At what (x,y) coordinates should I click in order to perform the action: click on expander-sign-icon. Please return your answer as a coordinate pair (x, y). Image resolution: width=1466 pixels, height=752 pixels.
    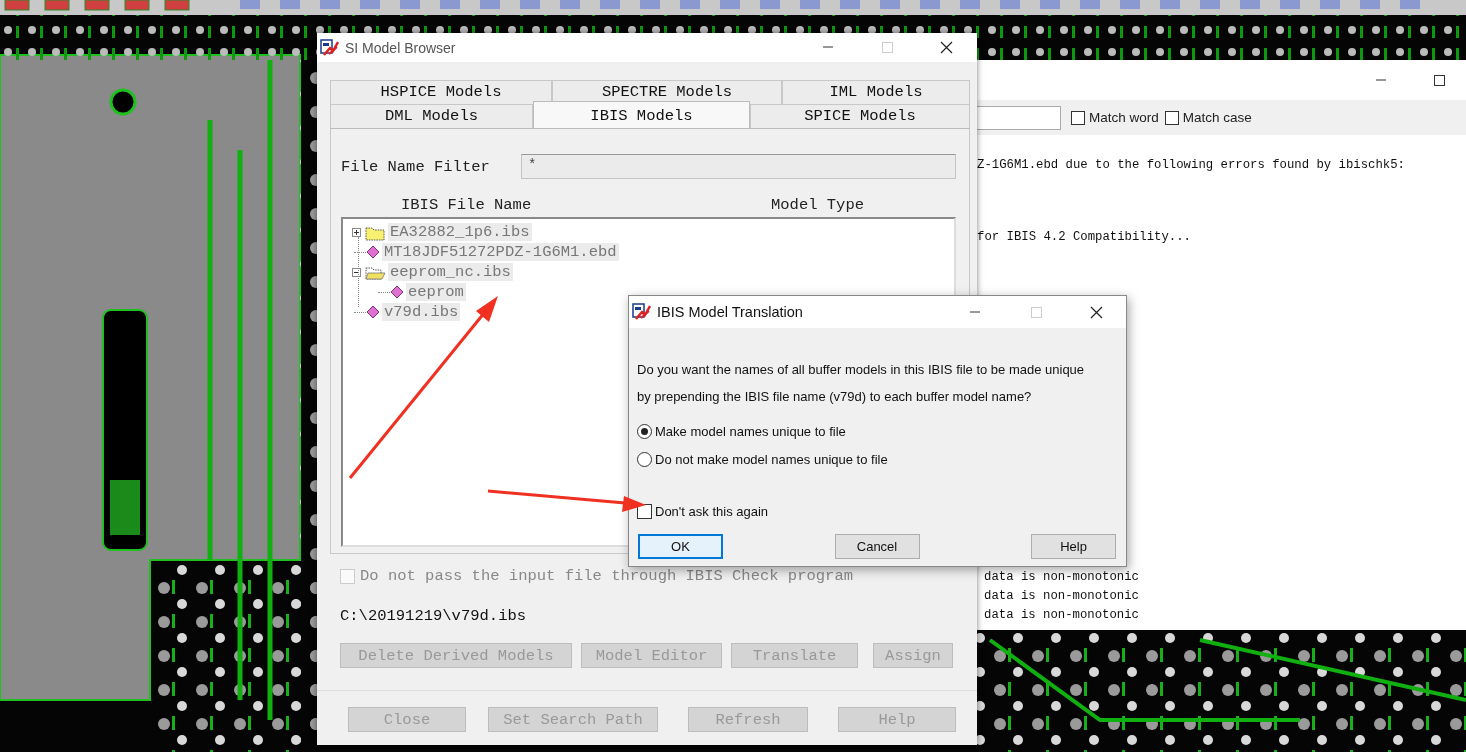
    Looking at the image, I should click on (356, 232).